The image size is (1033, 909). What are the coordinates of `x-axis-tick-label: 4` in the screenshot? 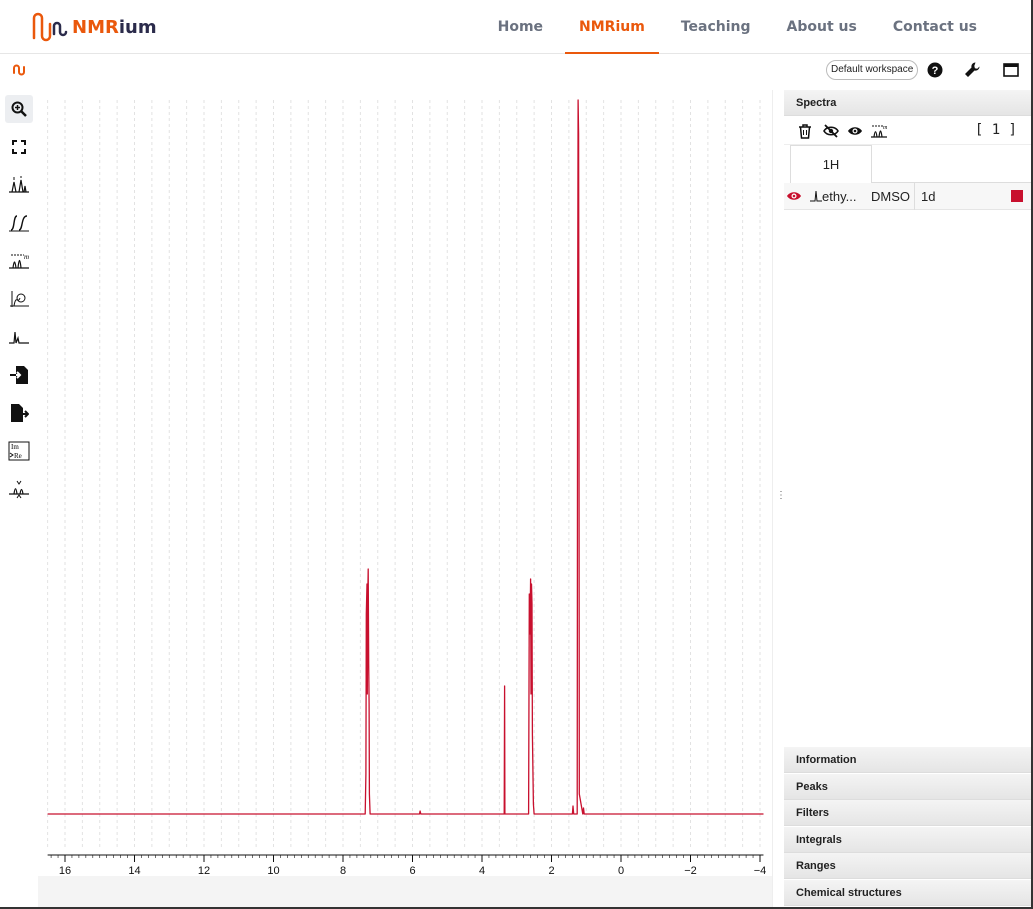 It's located at (482, 870).